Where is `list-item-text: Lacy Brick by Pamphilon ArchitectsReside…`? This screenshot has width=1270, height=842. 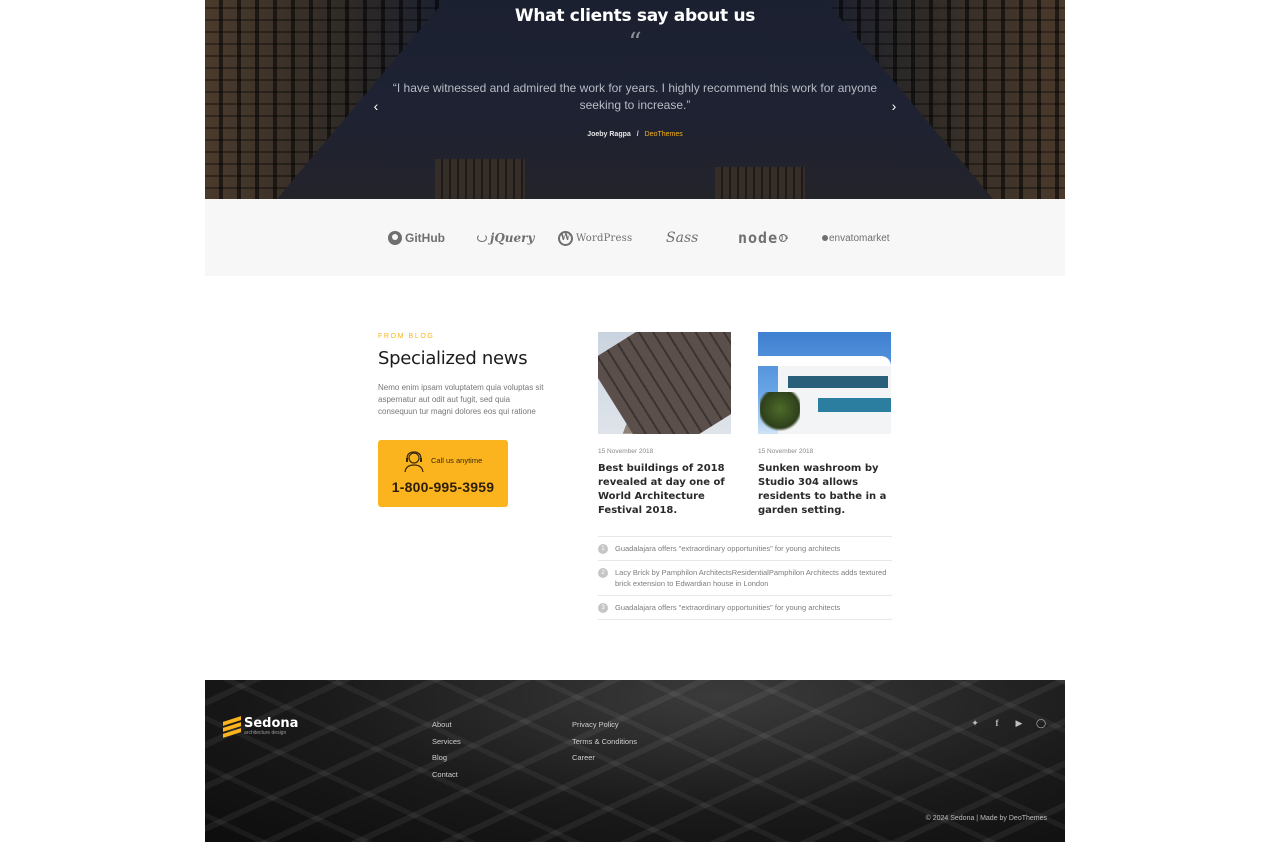 list-item-text: Lacy Brick by Pamphilon ArchitectsReside… is located at coordinates (750, 578).